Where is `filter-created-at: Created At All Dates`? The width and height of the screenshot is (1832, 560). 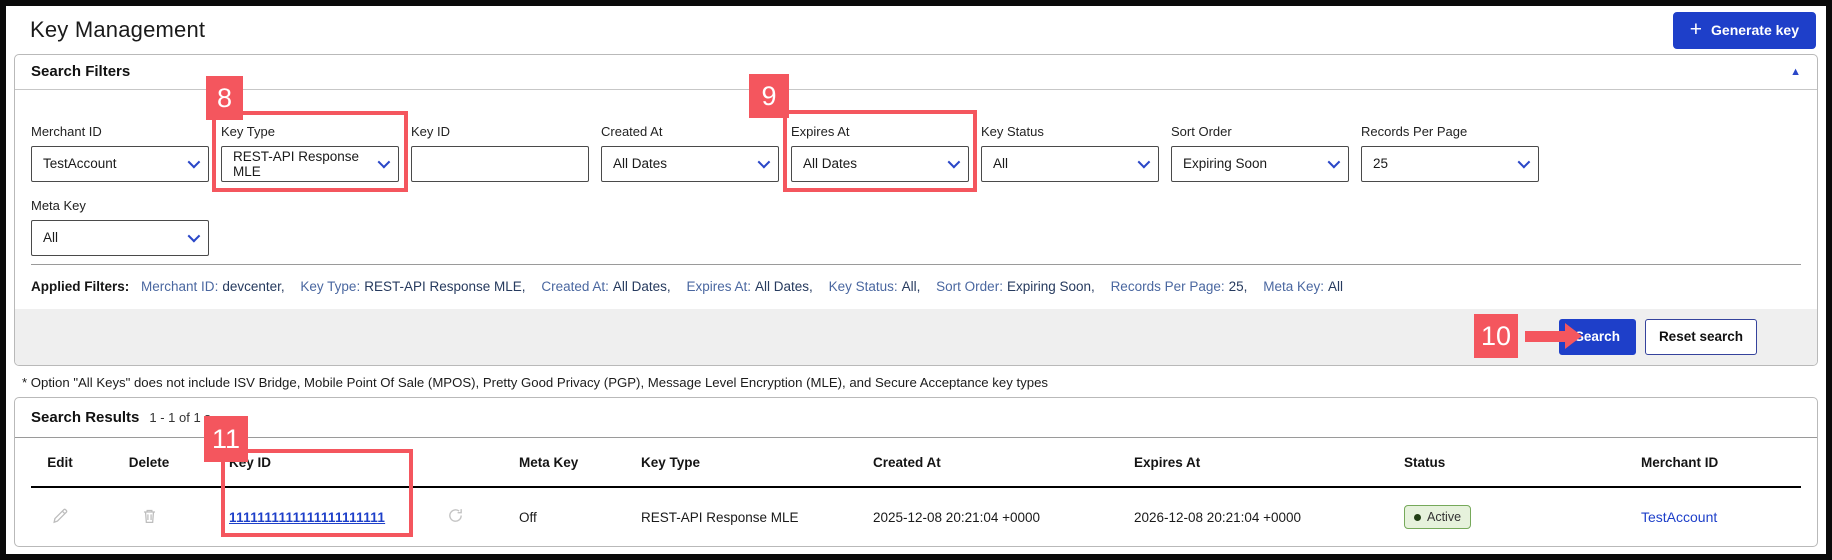 filter-created-at: Created At All Dates is located at coordinates (690, 153).